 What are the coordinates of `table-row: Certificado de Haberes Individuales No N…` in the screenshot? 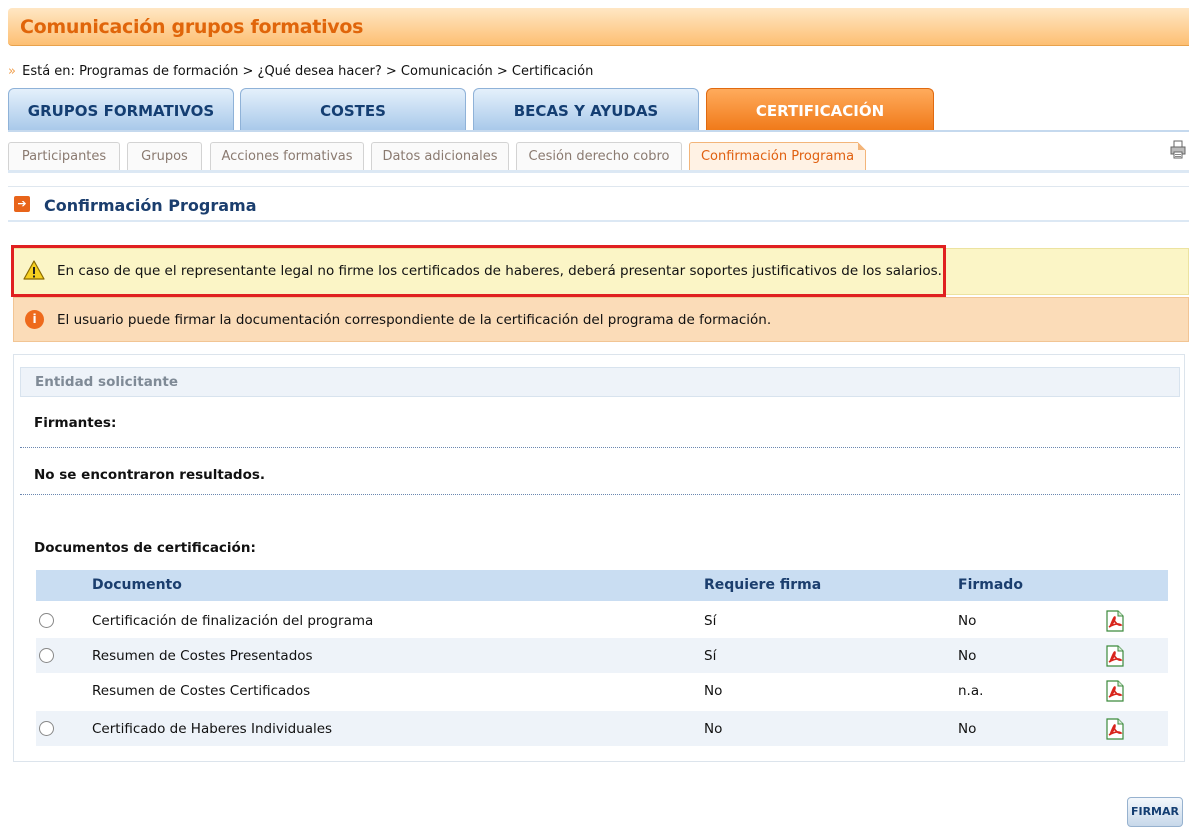 It's located at (602, 728).